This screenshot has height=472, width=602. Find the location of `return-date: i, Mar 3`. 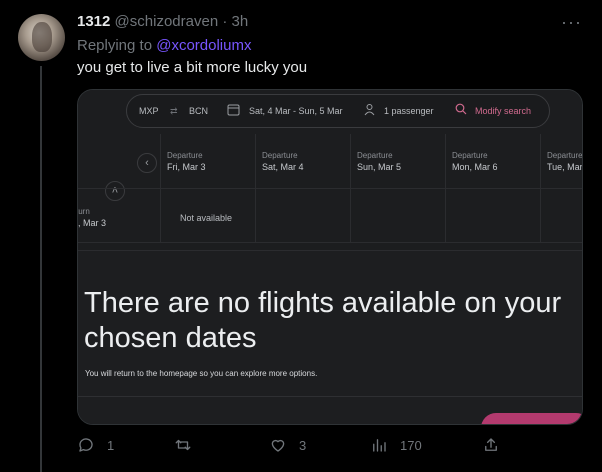

return-date: i, Mar 3 is located at coordinates (92, 223).